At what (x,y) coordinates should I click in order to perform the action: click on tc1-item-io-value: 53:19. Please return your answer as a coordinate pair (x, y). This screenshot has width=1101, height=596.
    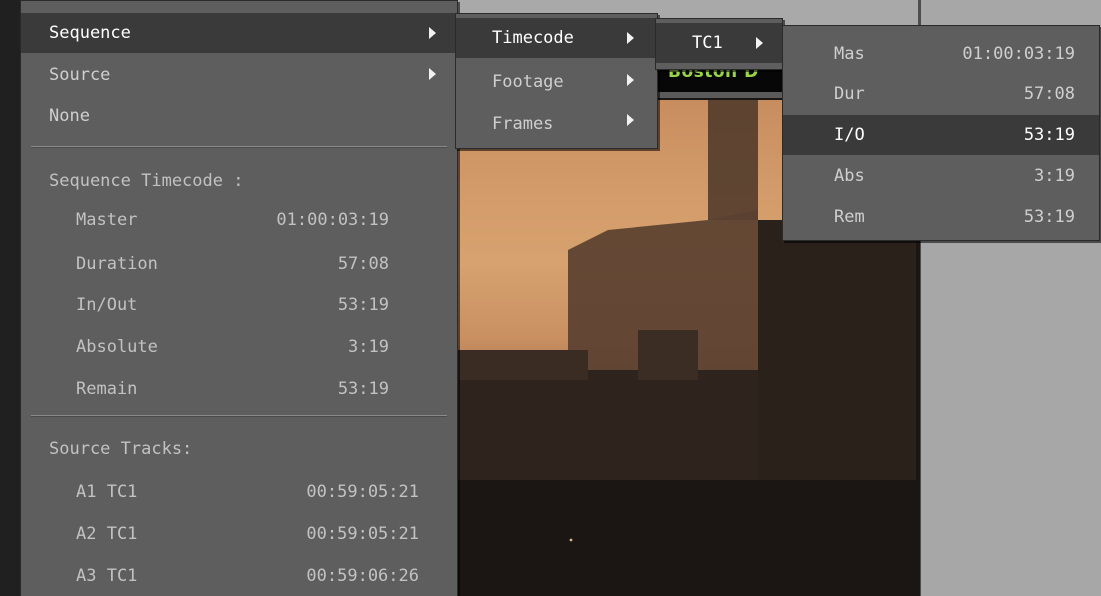
    Looking at the image, I should click on (1049, 135).